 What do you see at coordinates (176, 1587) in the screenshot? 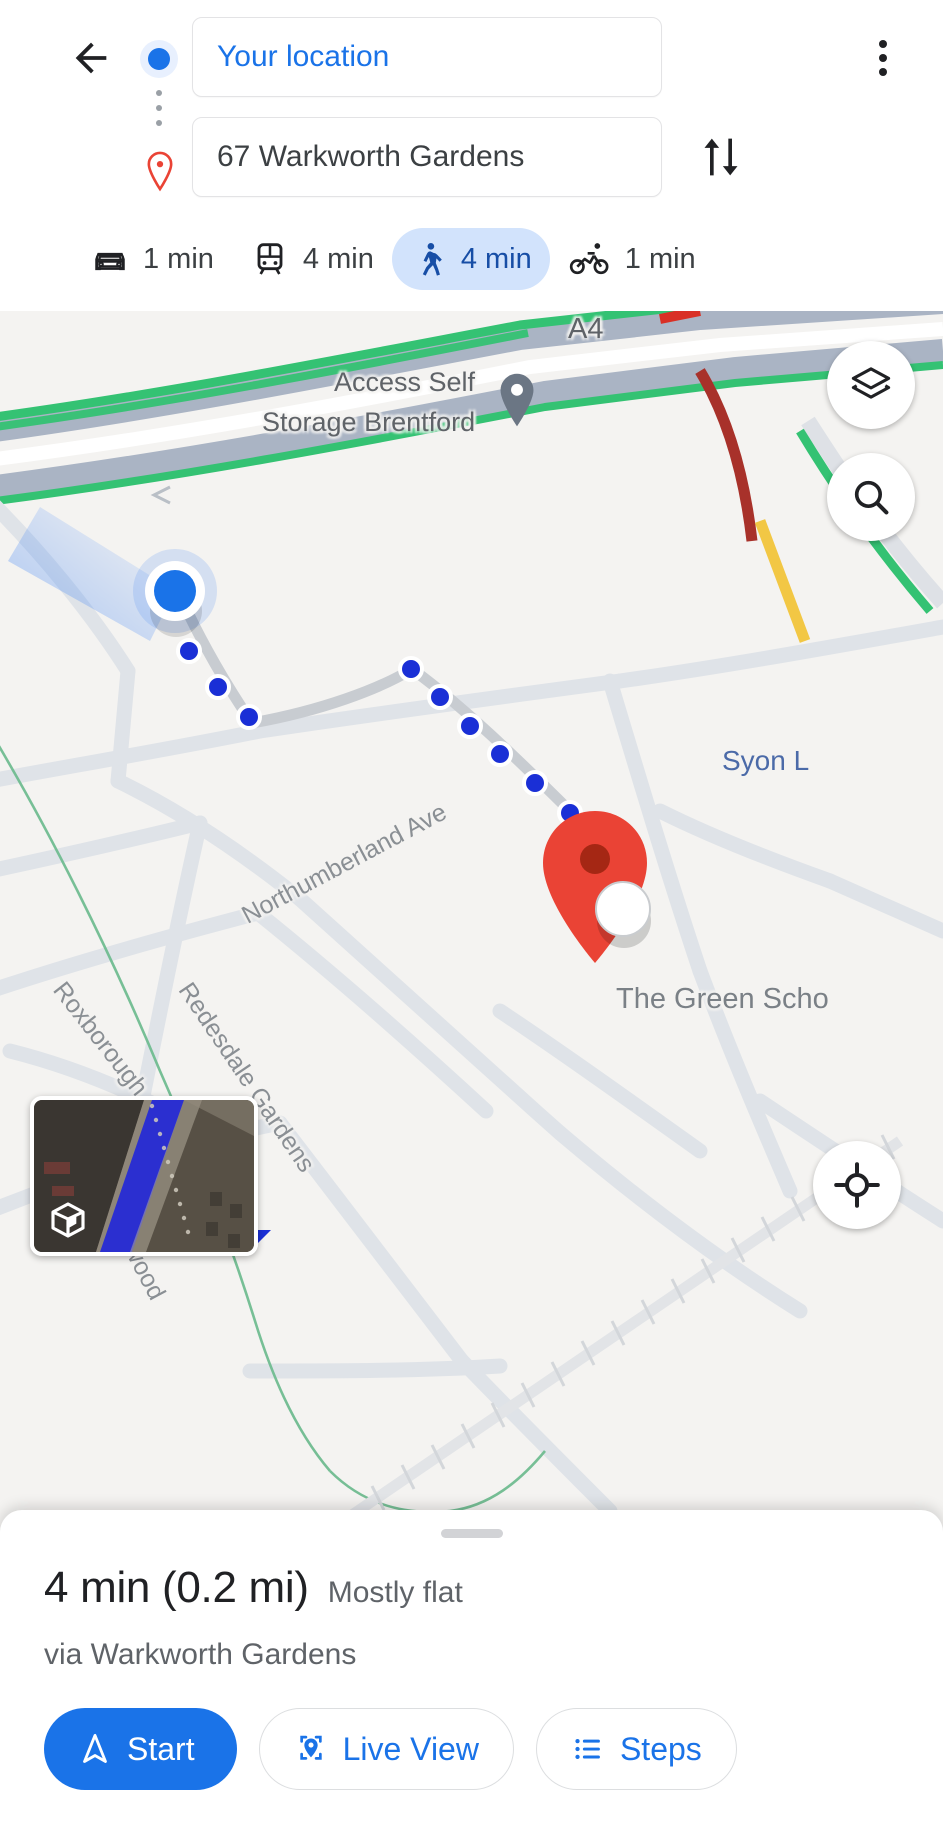
I see `route-duration-distance: 4 min (0.2 mi)` at bounding box center [176, 1587].